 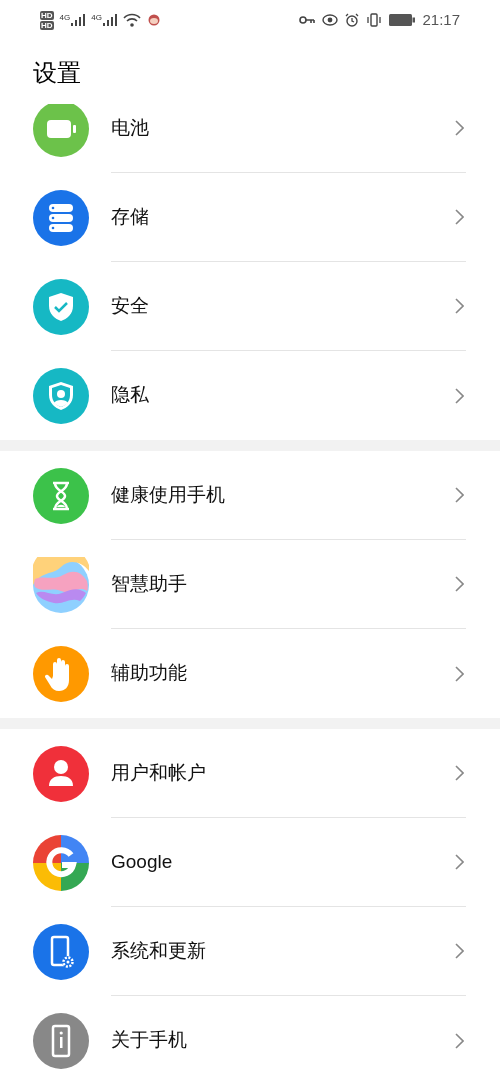 What do you see at coordinates (250, 584) in the screenshot?
I see `settings-item: 智慧助手` at bounding box center [250, 584].